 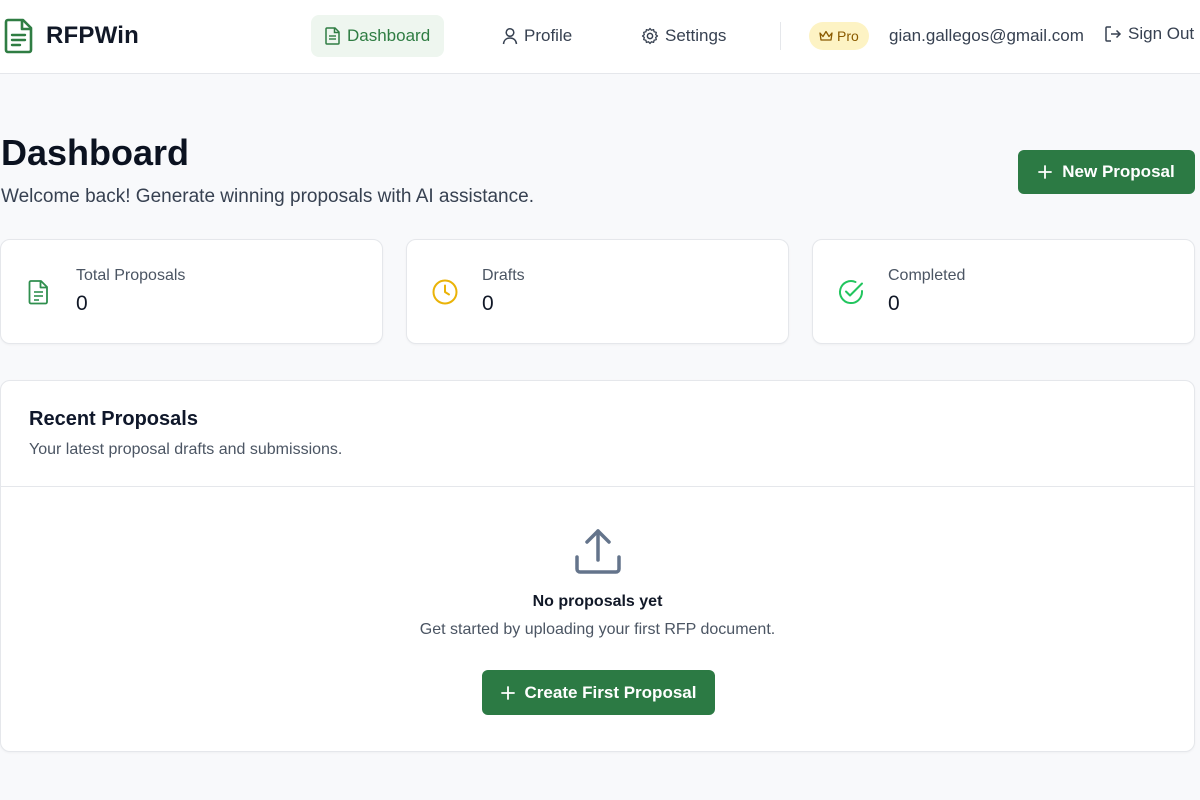 What do you see at coordinates (848, 36) in the screenshot?
I see `plan-badge-label: Pro` at bounding box center [848, 36].